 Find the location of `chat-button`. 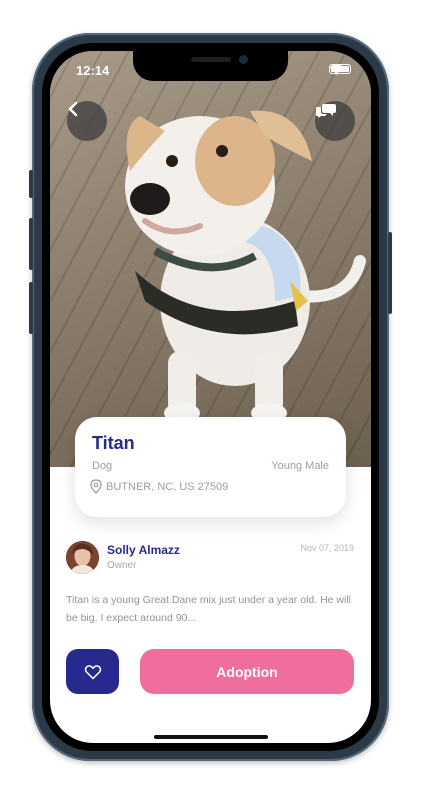

chat-button is located at coordinates (335, 121).